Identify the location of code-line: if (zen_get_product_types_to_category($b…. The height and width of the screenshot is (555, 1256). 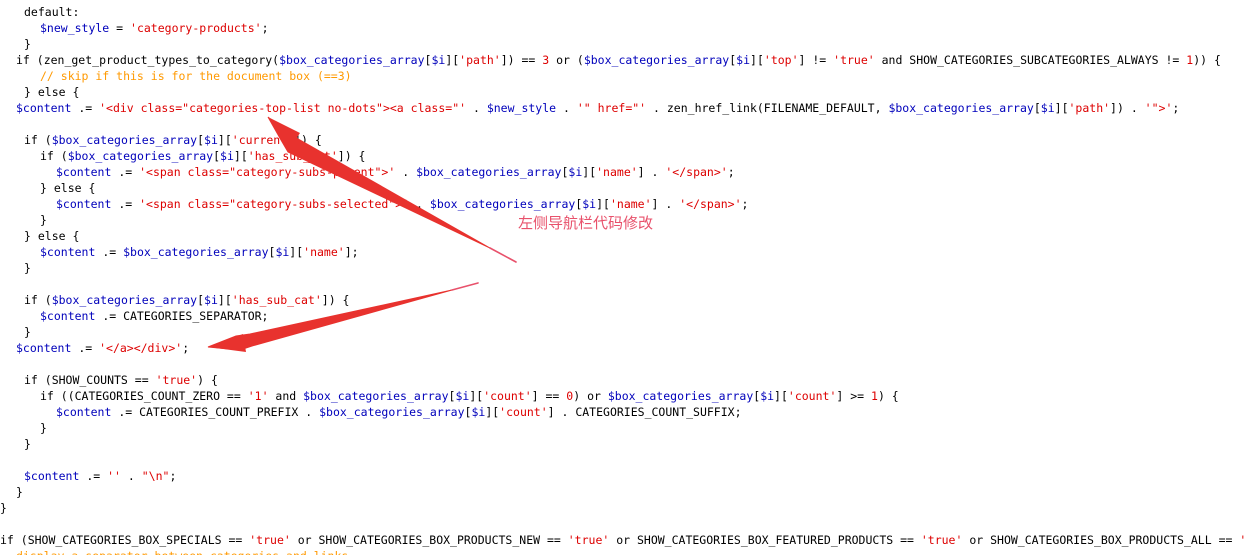
(610, 60).